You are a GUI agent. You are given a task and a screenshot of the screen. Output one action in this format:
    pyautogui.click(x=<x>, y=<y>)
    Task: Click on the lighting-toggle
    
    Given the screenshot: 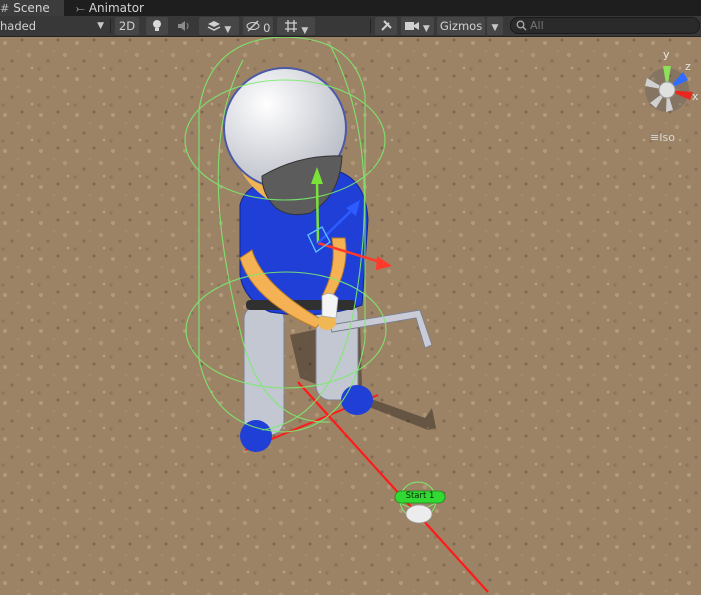 What is the action you would take?
    pyautogui.click(x=157, y=26)
    